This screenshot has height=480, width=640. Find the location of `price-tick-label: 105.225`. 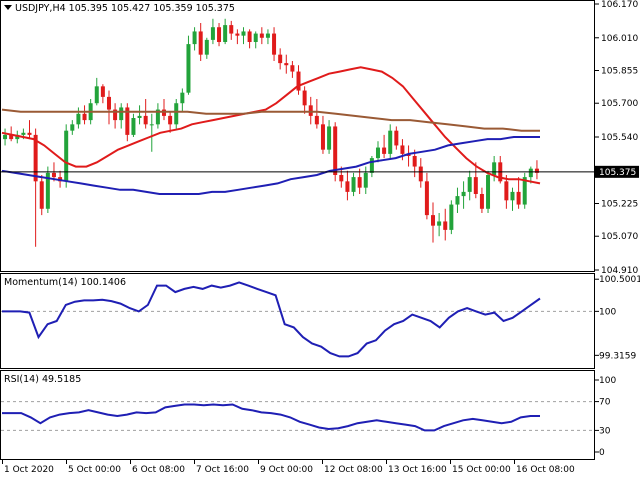

price-tick-label: 105.225 is located at coordinates (619, 205).